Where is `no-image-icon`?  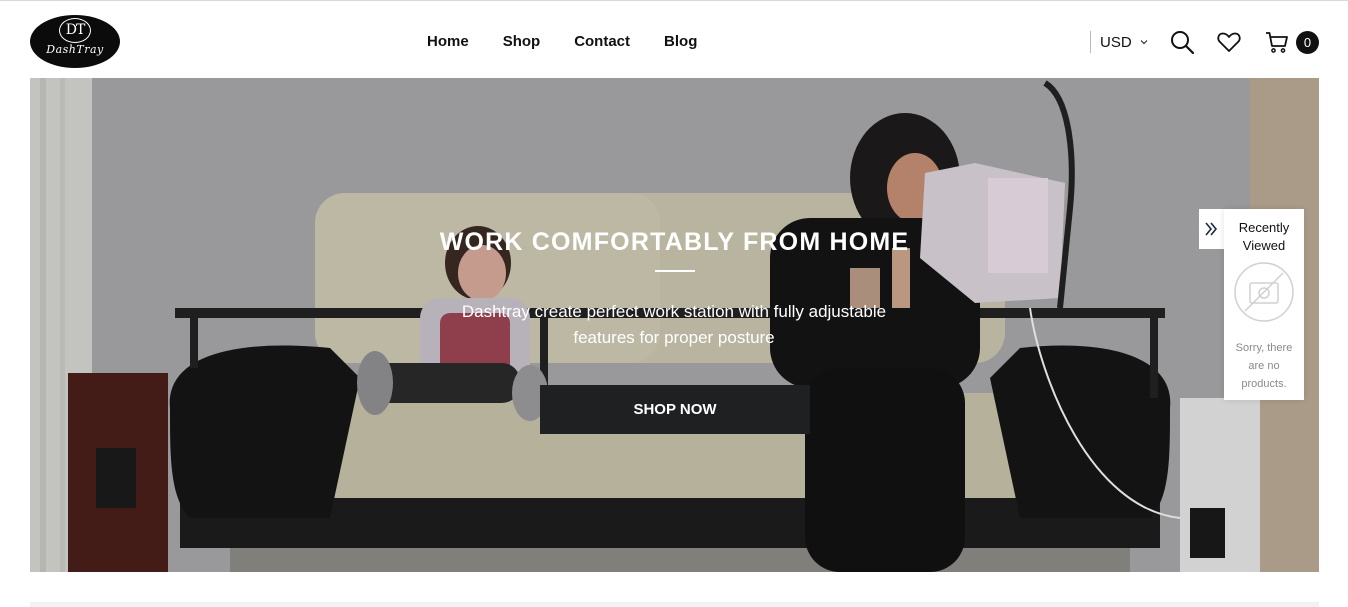 no-image-icon is located at coordinates (1264, 292).